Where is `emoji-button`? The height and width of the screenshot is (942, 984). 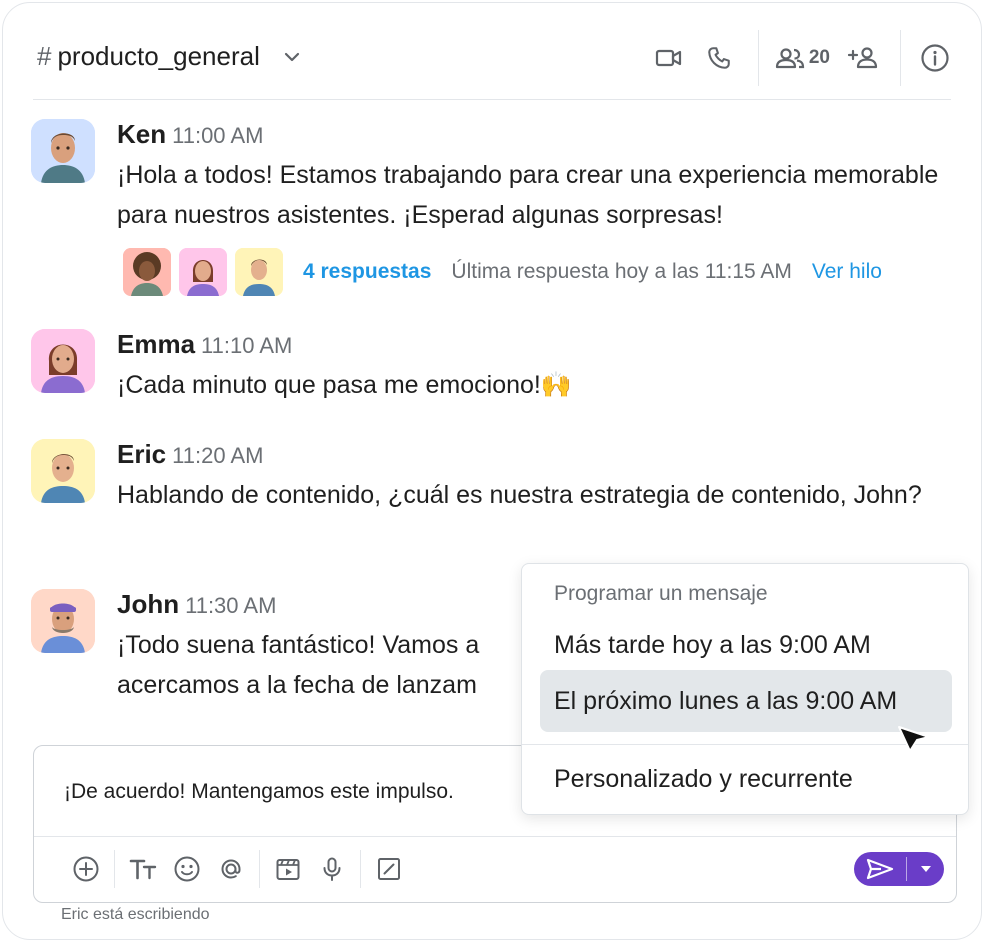
emoji-button is located at coordinates (187, 869).